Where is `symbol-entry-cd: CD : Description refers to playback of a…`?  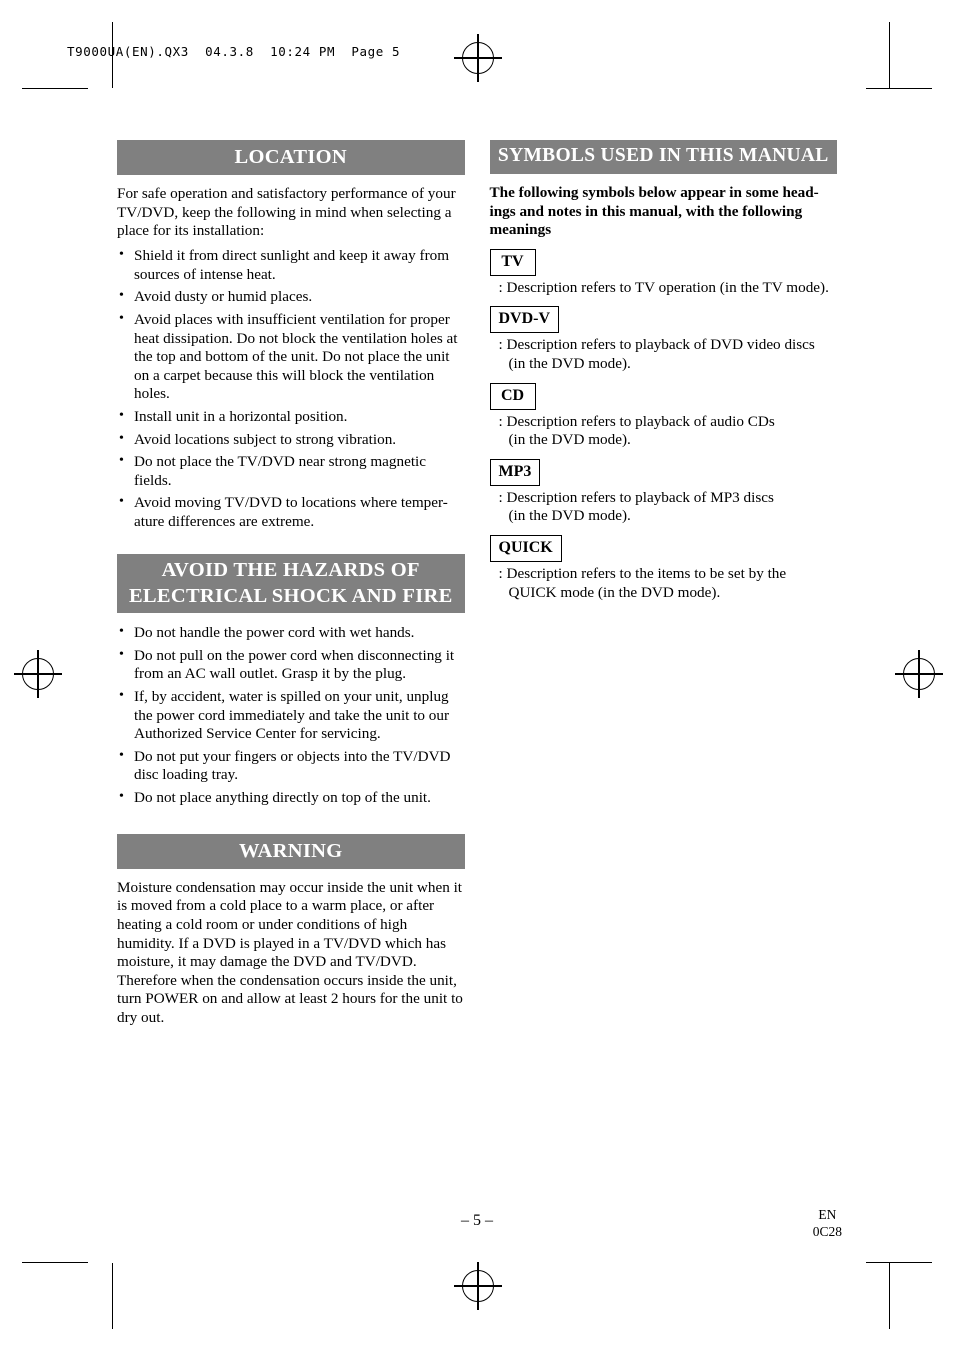
symbol-entry-cd: CD : Description refers to playback of a… is located at coordinates (663, 416).